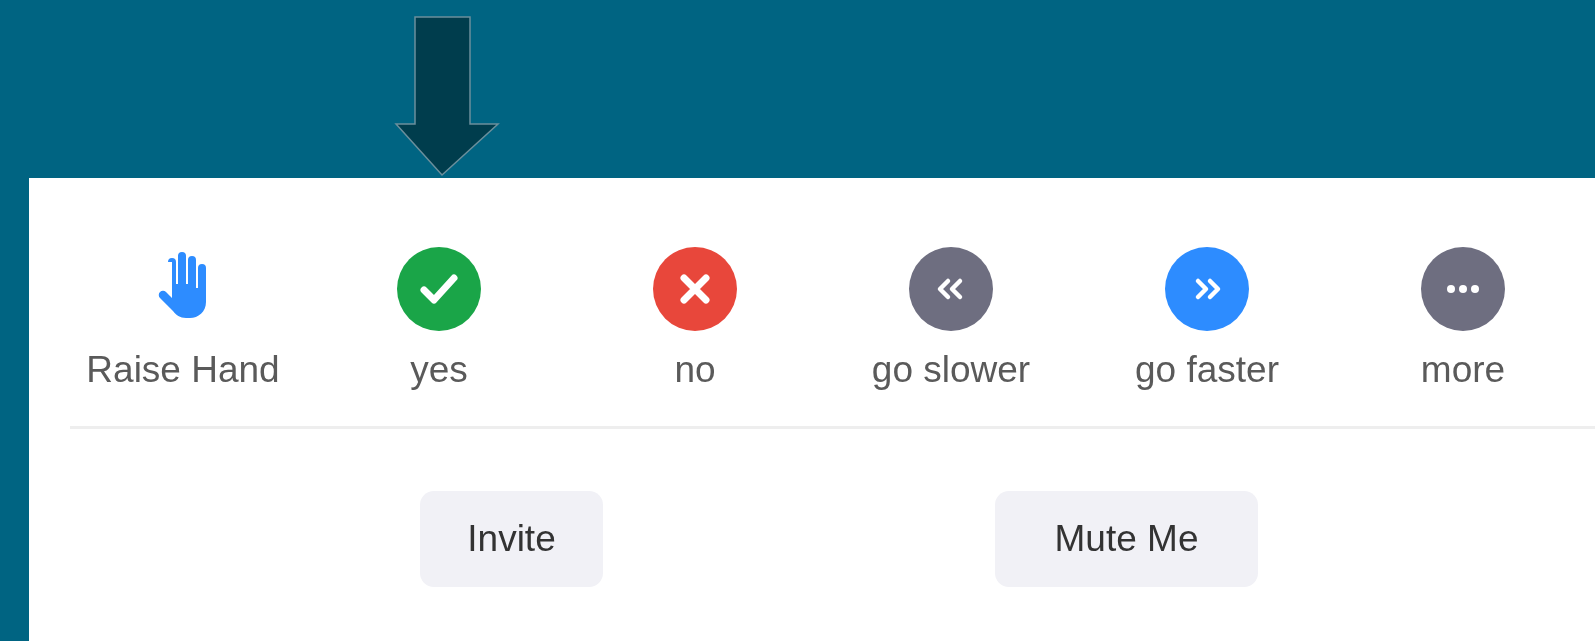  Describe the element at coordinates (183, 370) in the screenshot. I see `reaction-label: Raise Hand` at that location.